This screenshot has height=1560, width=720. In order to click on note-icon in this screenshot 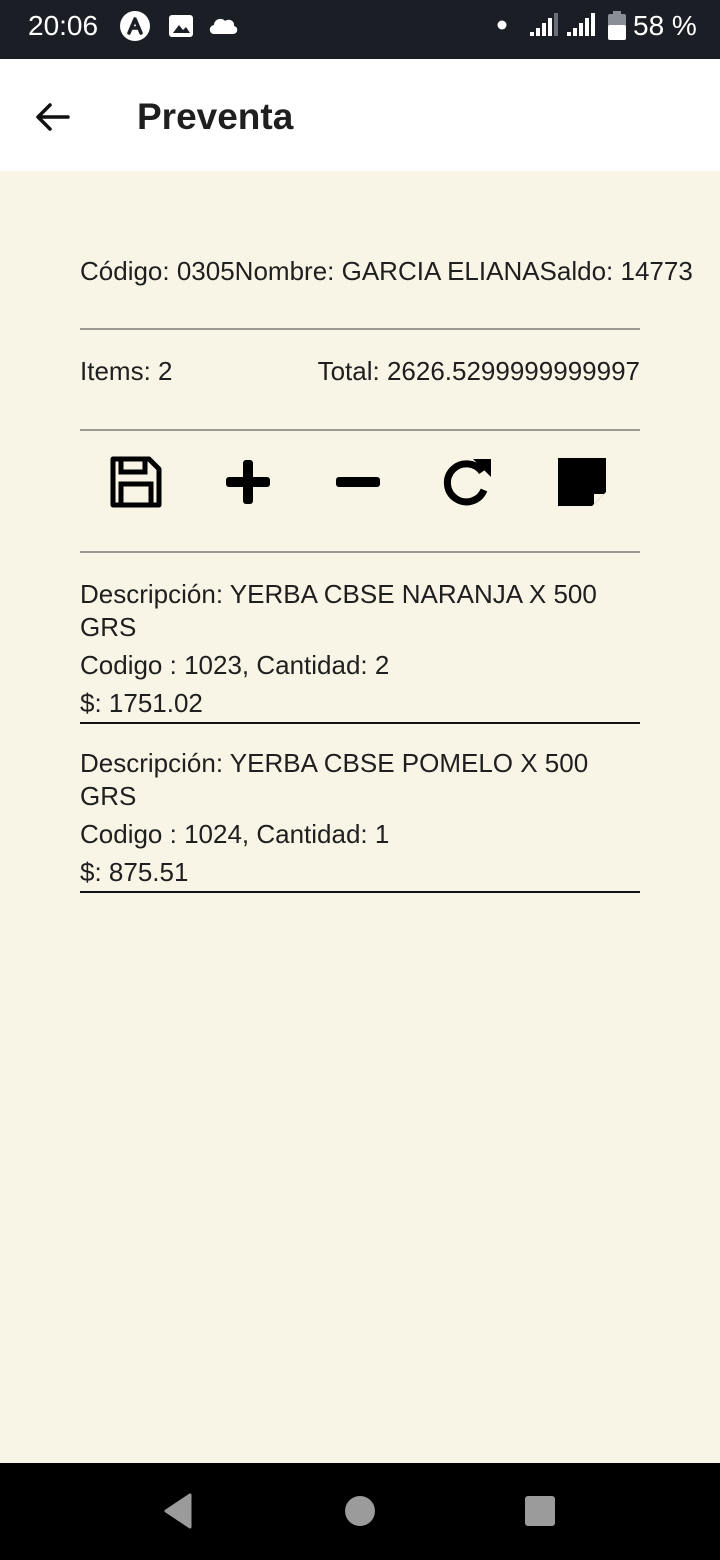, I will do `click(582, 482)`.